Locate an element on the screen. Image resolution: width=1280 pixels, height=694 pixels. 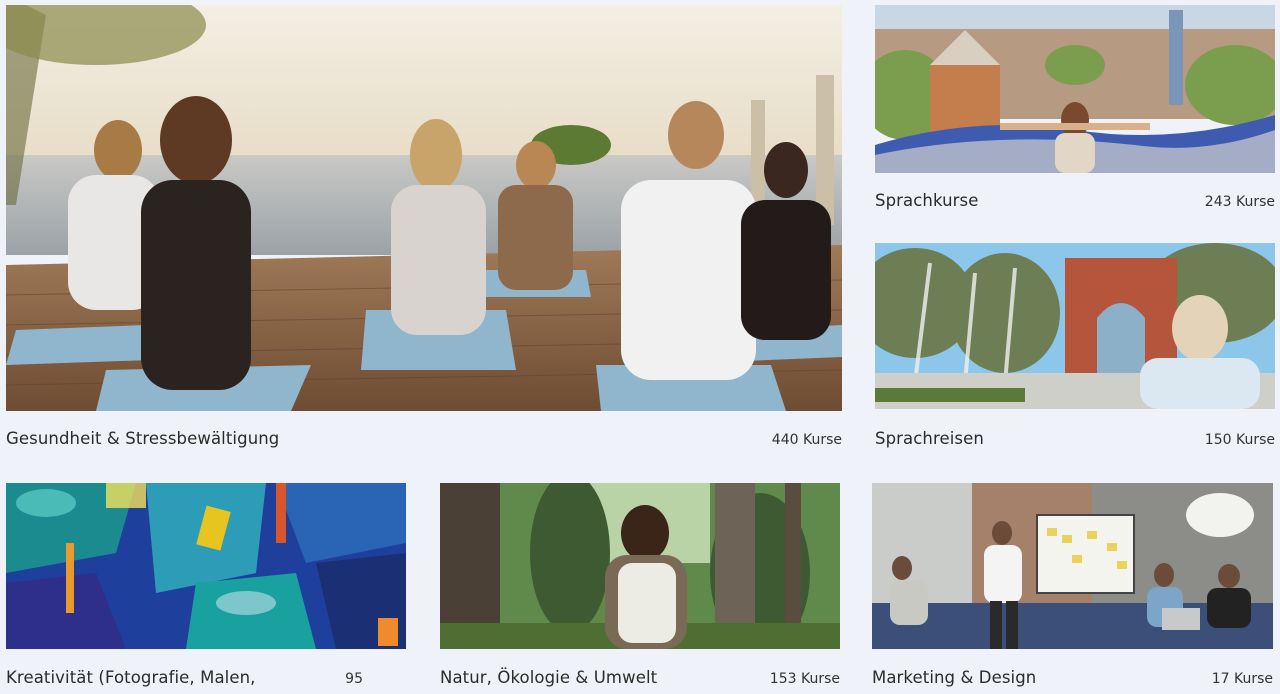
category-card-sprachreisen: Sprachreisen 150 Kurse is located at coordinates (1075, 348).